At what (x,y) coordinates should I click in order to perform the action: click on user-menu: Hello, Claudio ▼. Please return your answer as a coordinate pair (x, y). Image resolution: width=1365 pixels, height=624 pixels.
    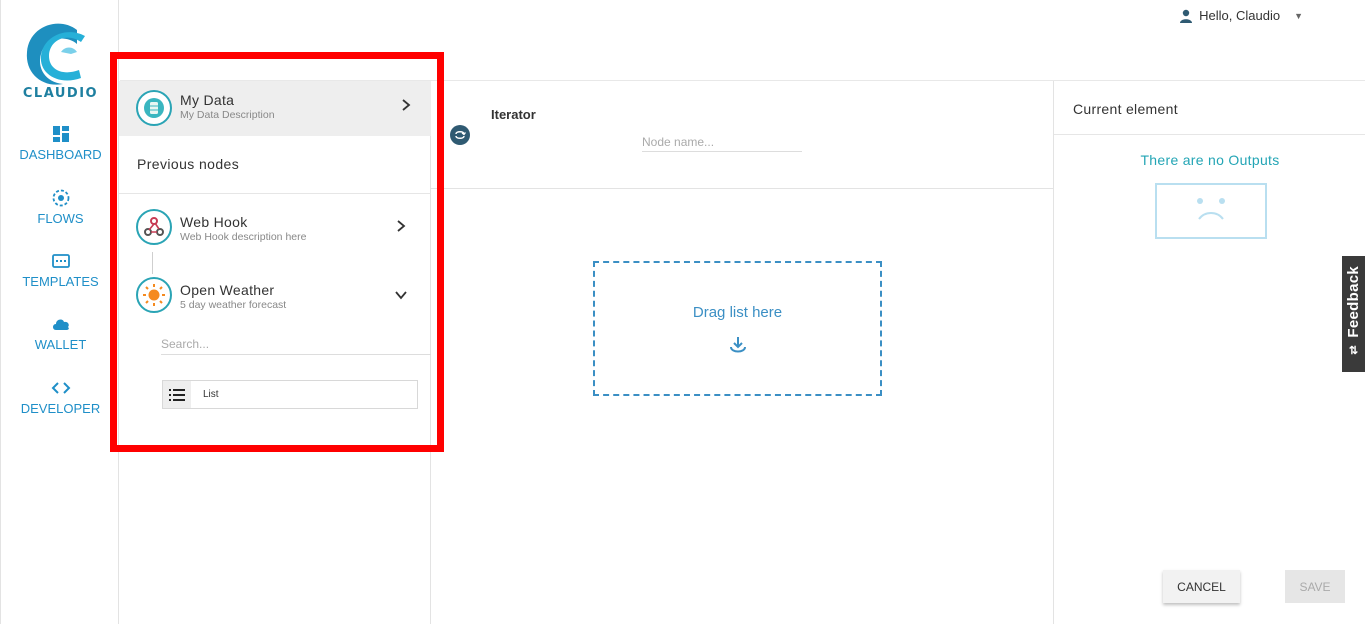
    Looking at the image, I should click on (1241, 15).